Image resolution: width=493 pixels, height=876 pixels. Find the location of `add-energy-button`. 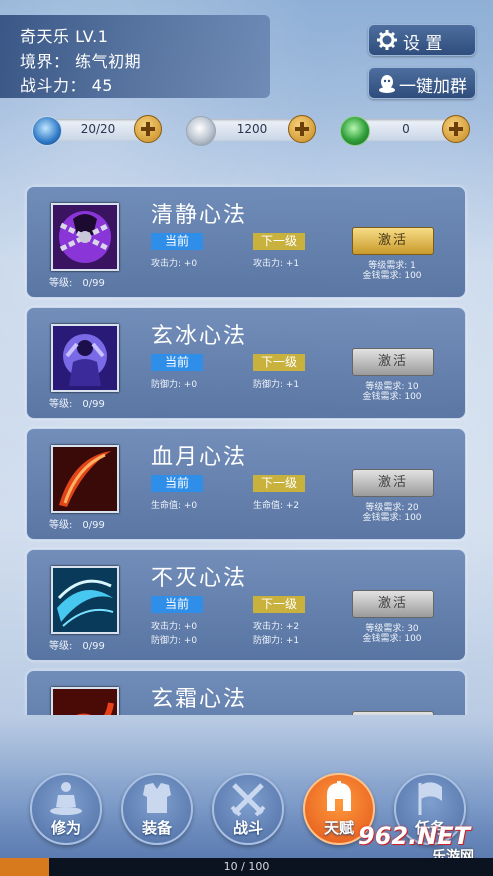

add-energy-button is located at coordinates (148, 129).